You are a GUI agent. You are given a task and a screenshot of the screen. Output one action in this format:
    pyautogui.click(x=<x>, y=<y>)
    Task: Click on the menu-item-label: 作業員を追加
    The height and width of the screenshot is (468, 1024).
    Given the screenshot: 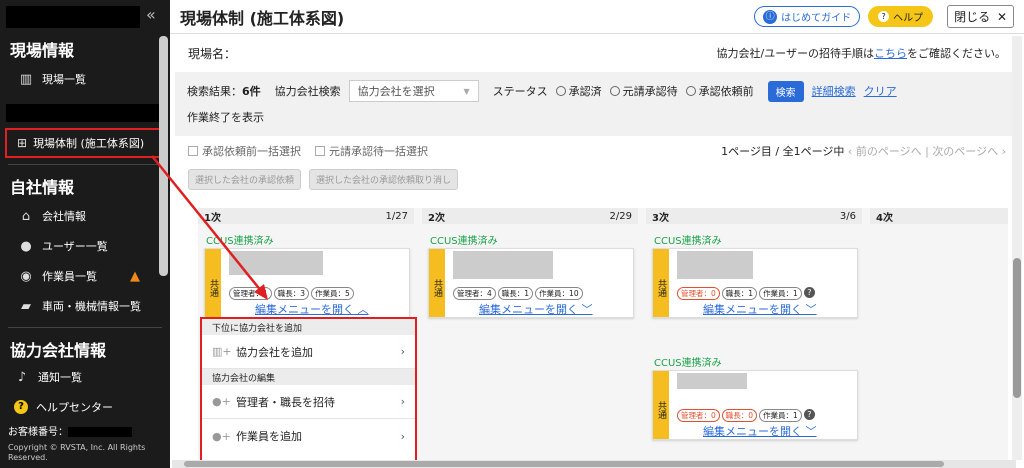 What is the action you would take?
    pyautogui.click(x=269, y=436)
    